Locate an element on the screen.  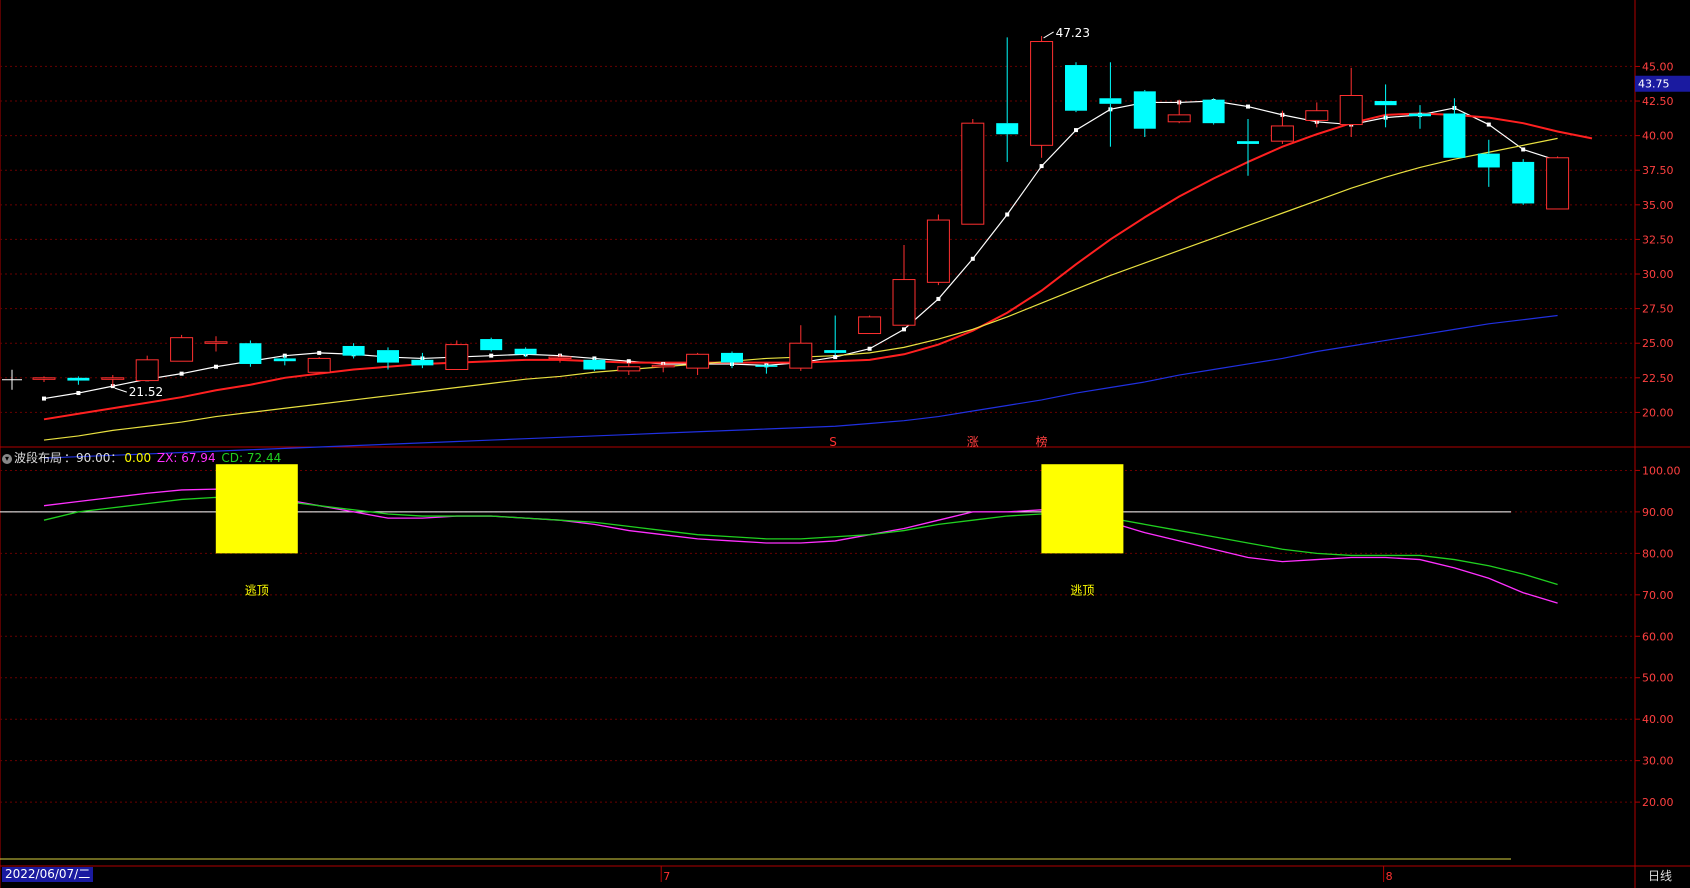
price-tick-label: 20.00 is located at coordinates (1658, 412).